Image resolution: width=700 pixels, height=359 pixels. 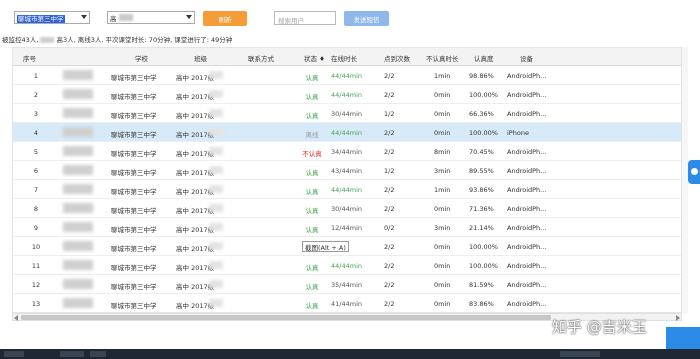 I want to click on row-focus-rate: 71.36%, so click(x=481, y=209).